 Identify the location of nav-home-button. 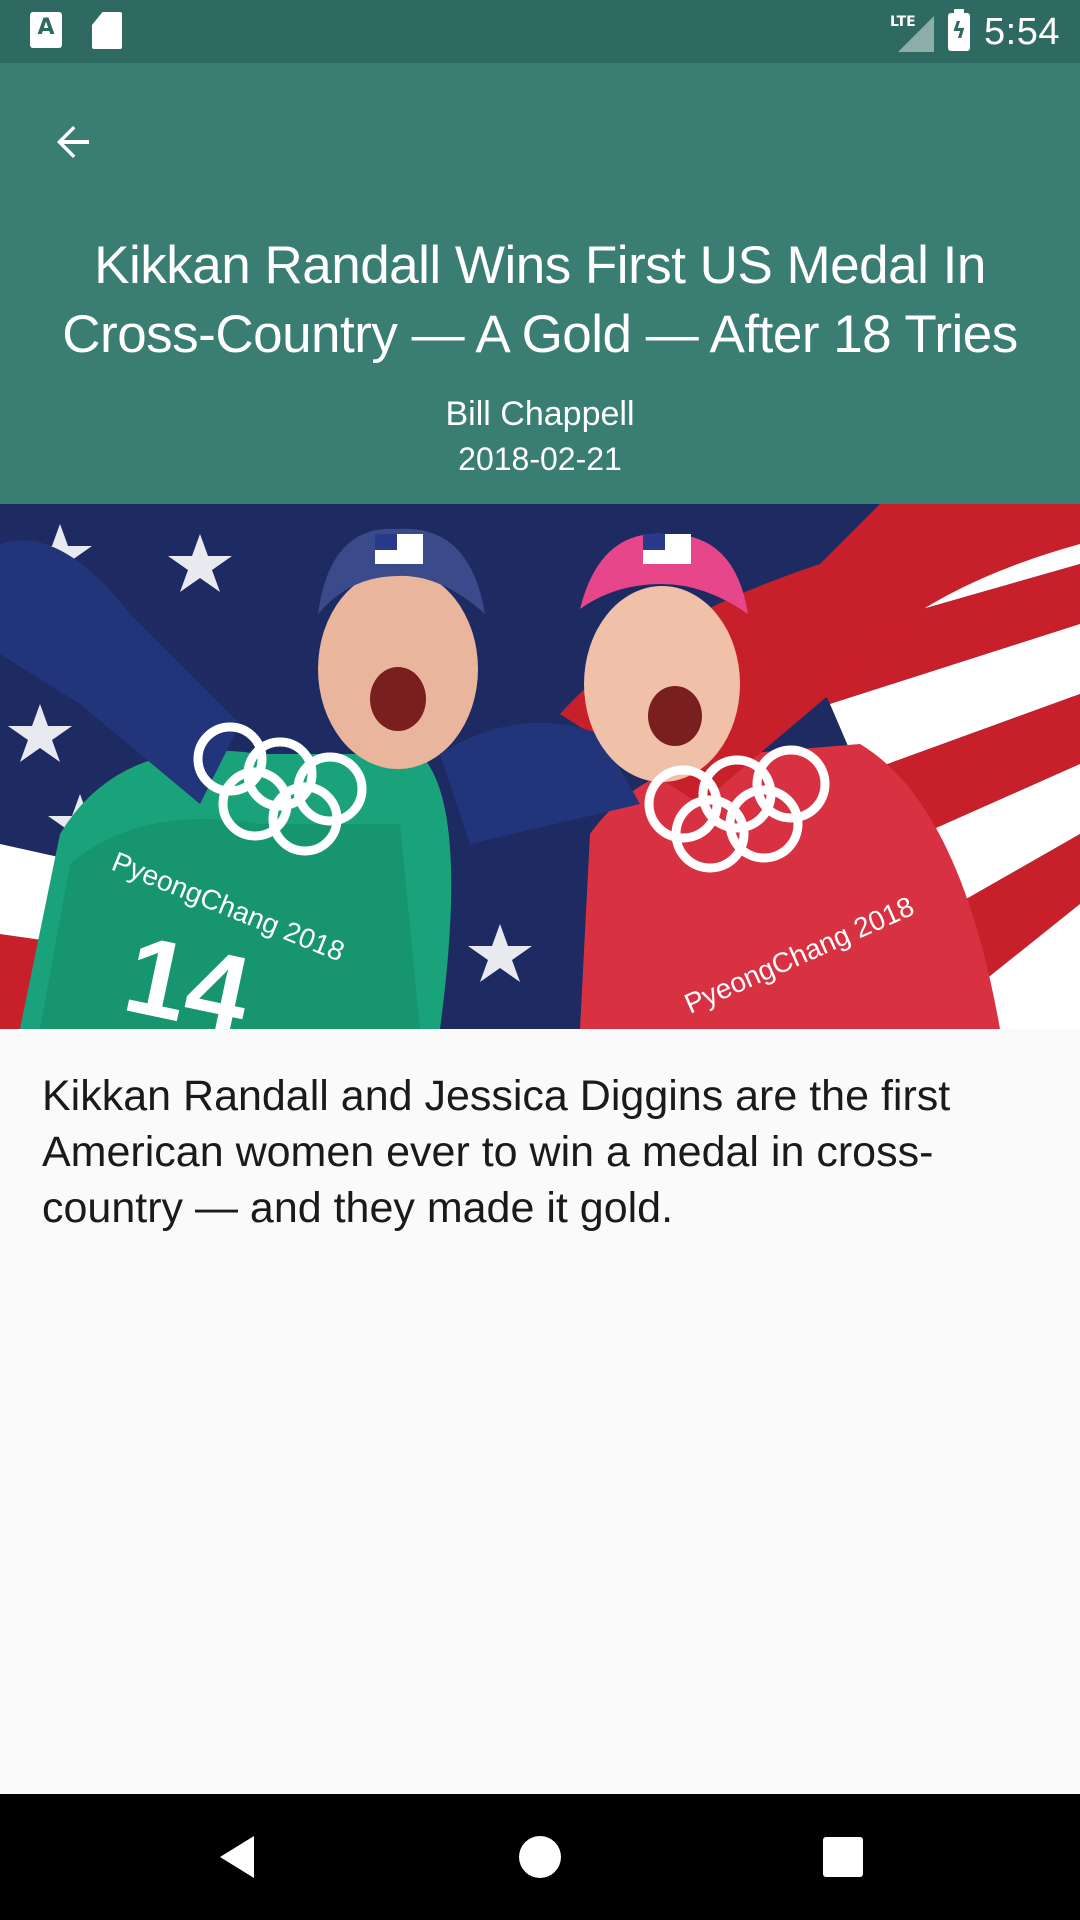
(540, 1857).